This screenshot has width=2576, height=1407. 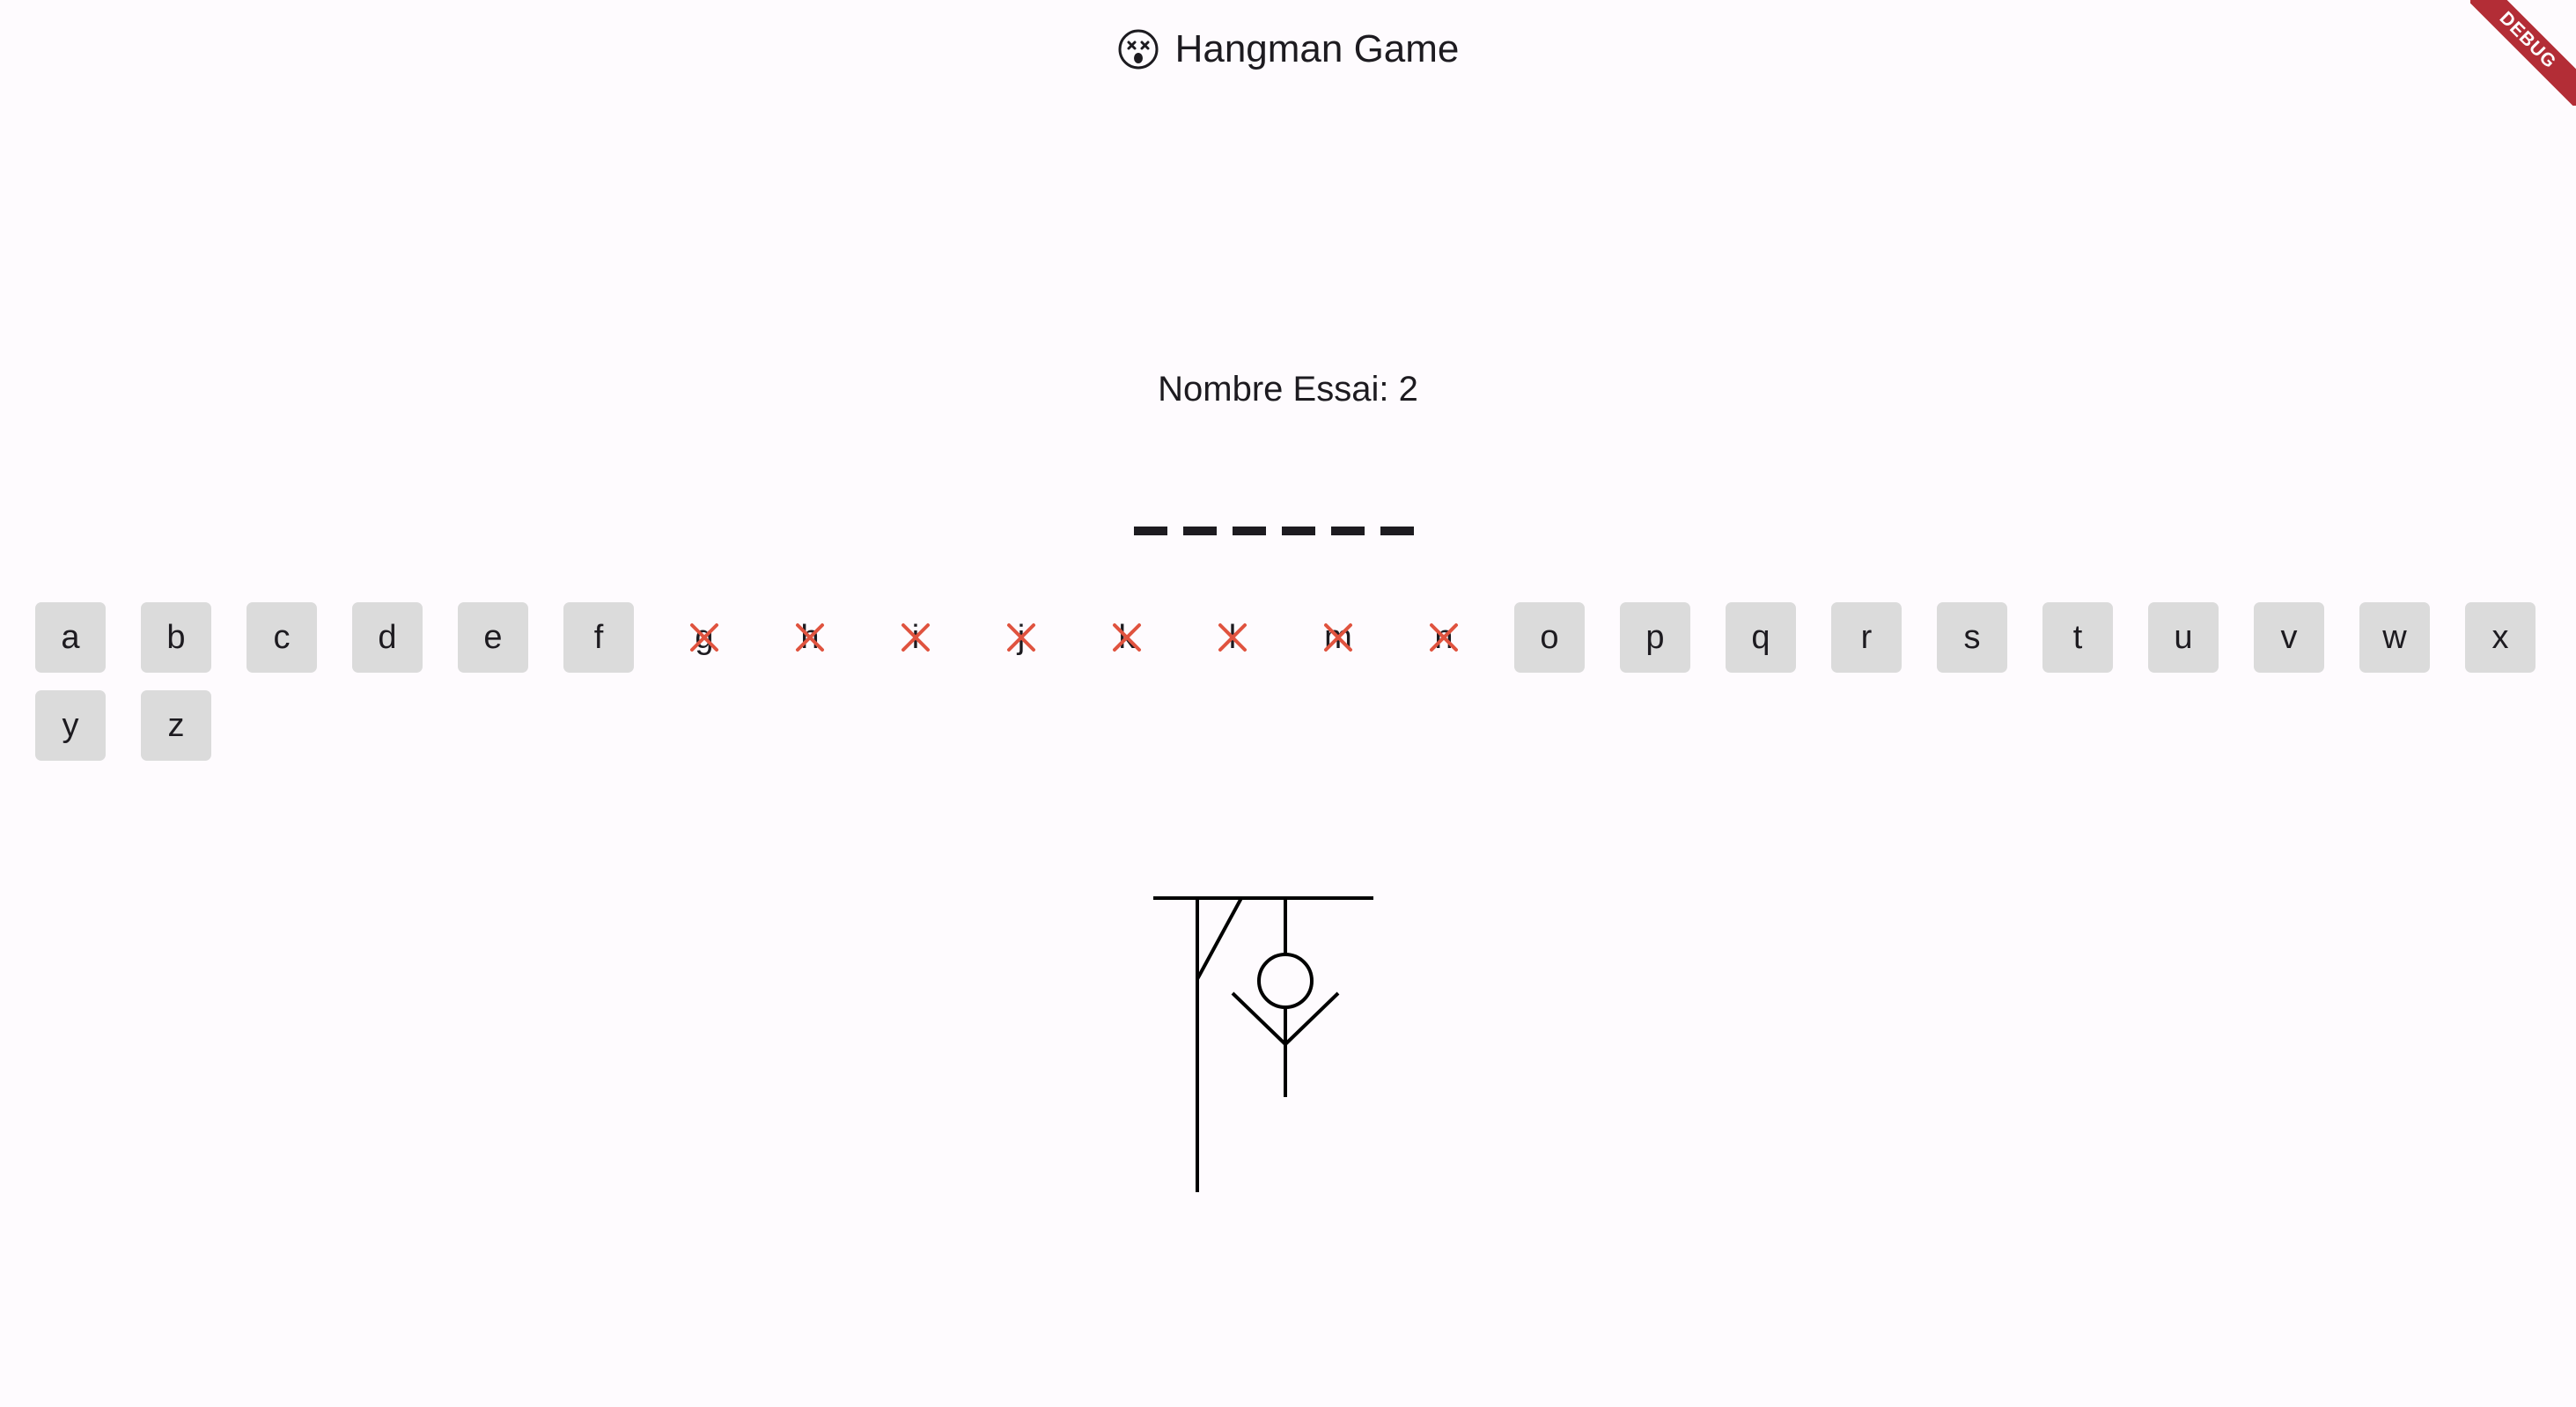 I want to click on letter-key-label: s, so click(x=1972, y=637).